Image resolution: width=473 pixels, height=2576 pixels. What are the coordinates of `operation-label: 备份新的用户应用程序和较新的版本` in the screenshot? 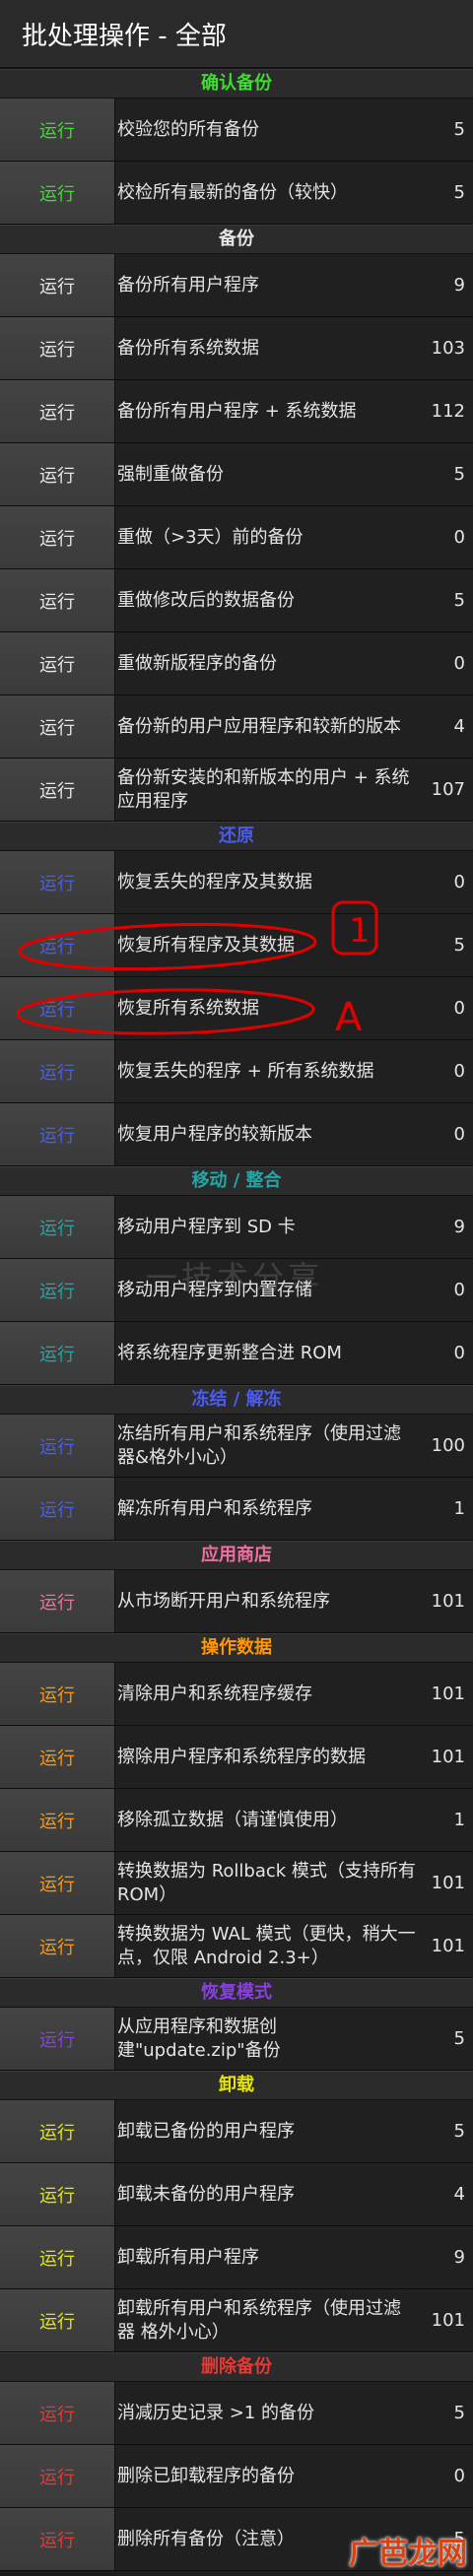 It's located at (268, 727).